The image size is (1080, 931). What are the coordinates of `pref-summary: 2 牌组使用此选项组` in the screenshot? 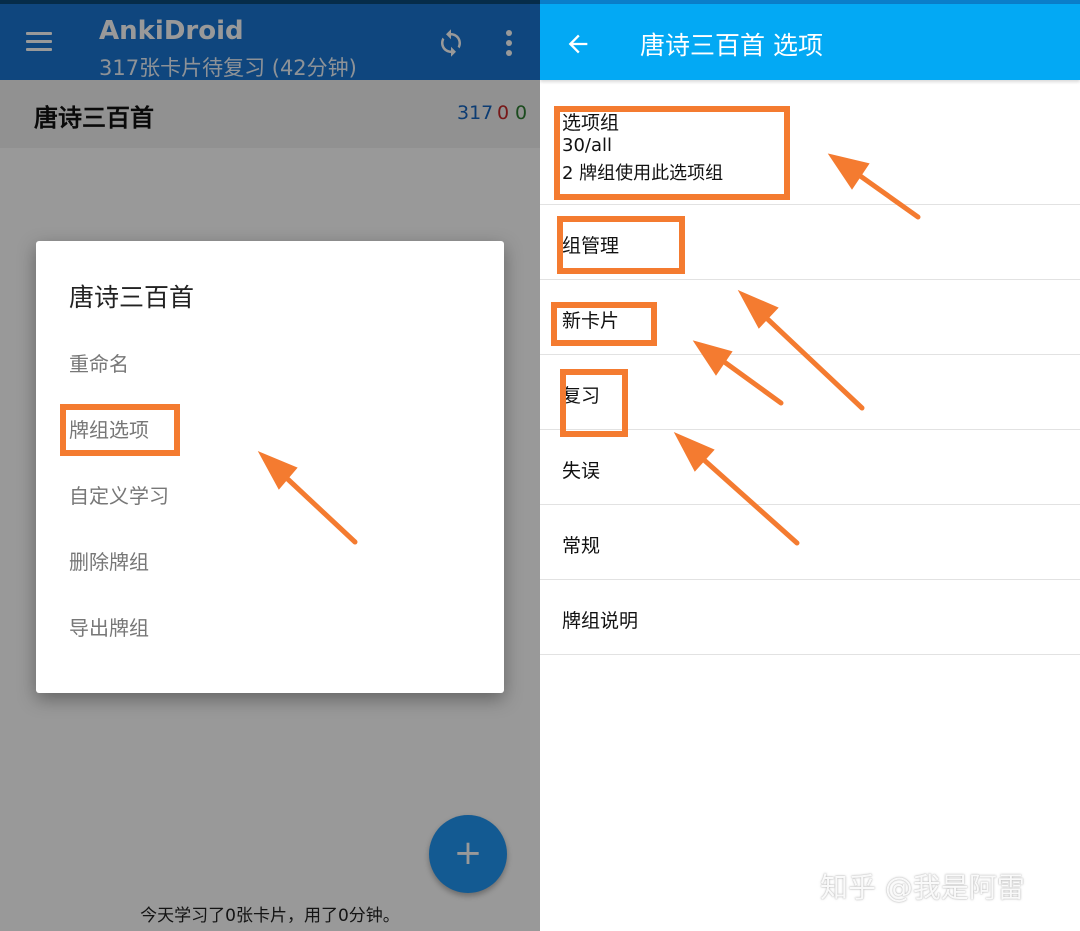 It's located at (643, 173).